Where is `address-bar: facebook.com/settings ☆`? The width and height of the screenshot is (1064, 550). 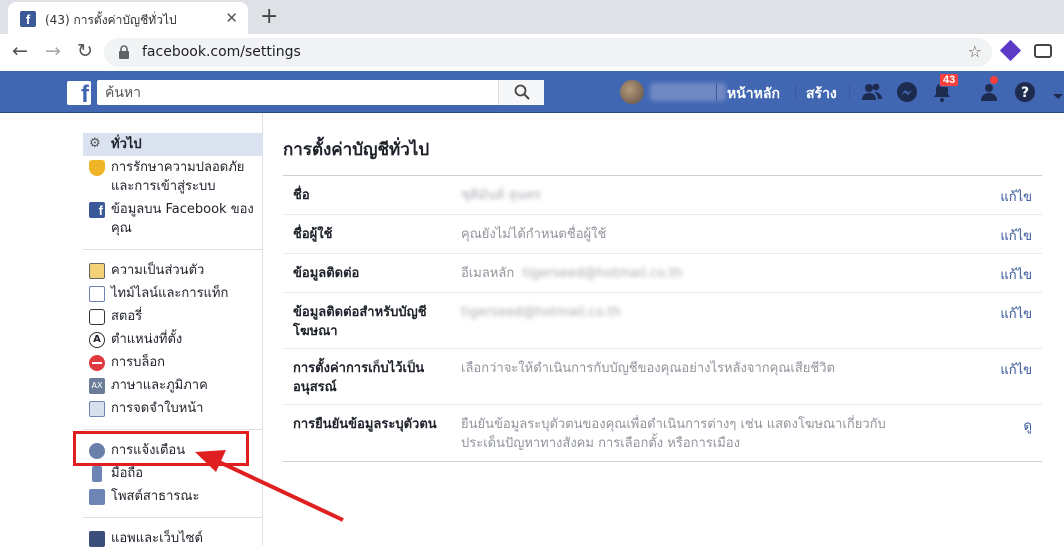
address-bar: facebook.com/settings ☆ is located at coordinates (548, 52).